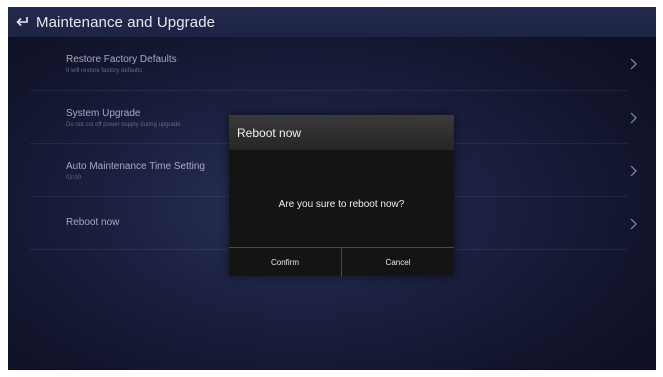 This screenshot has height=377, width=663. I want to click on list-item-subtitle: 03:00, so click(74, 178).